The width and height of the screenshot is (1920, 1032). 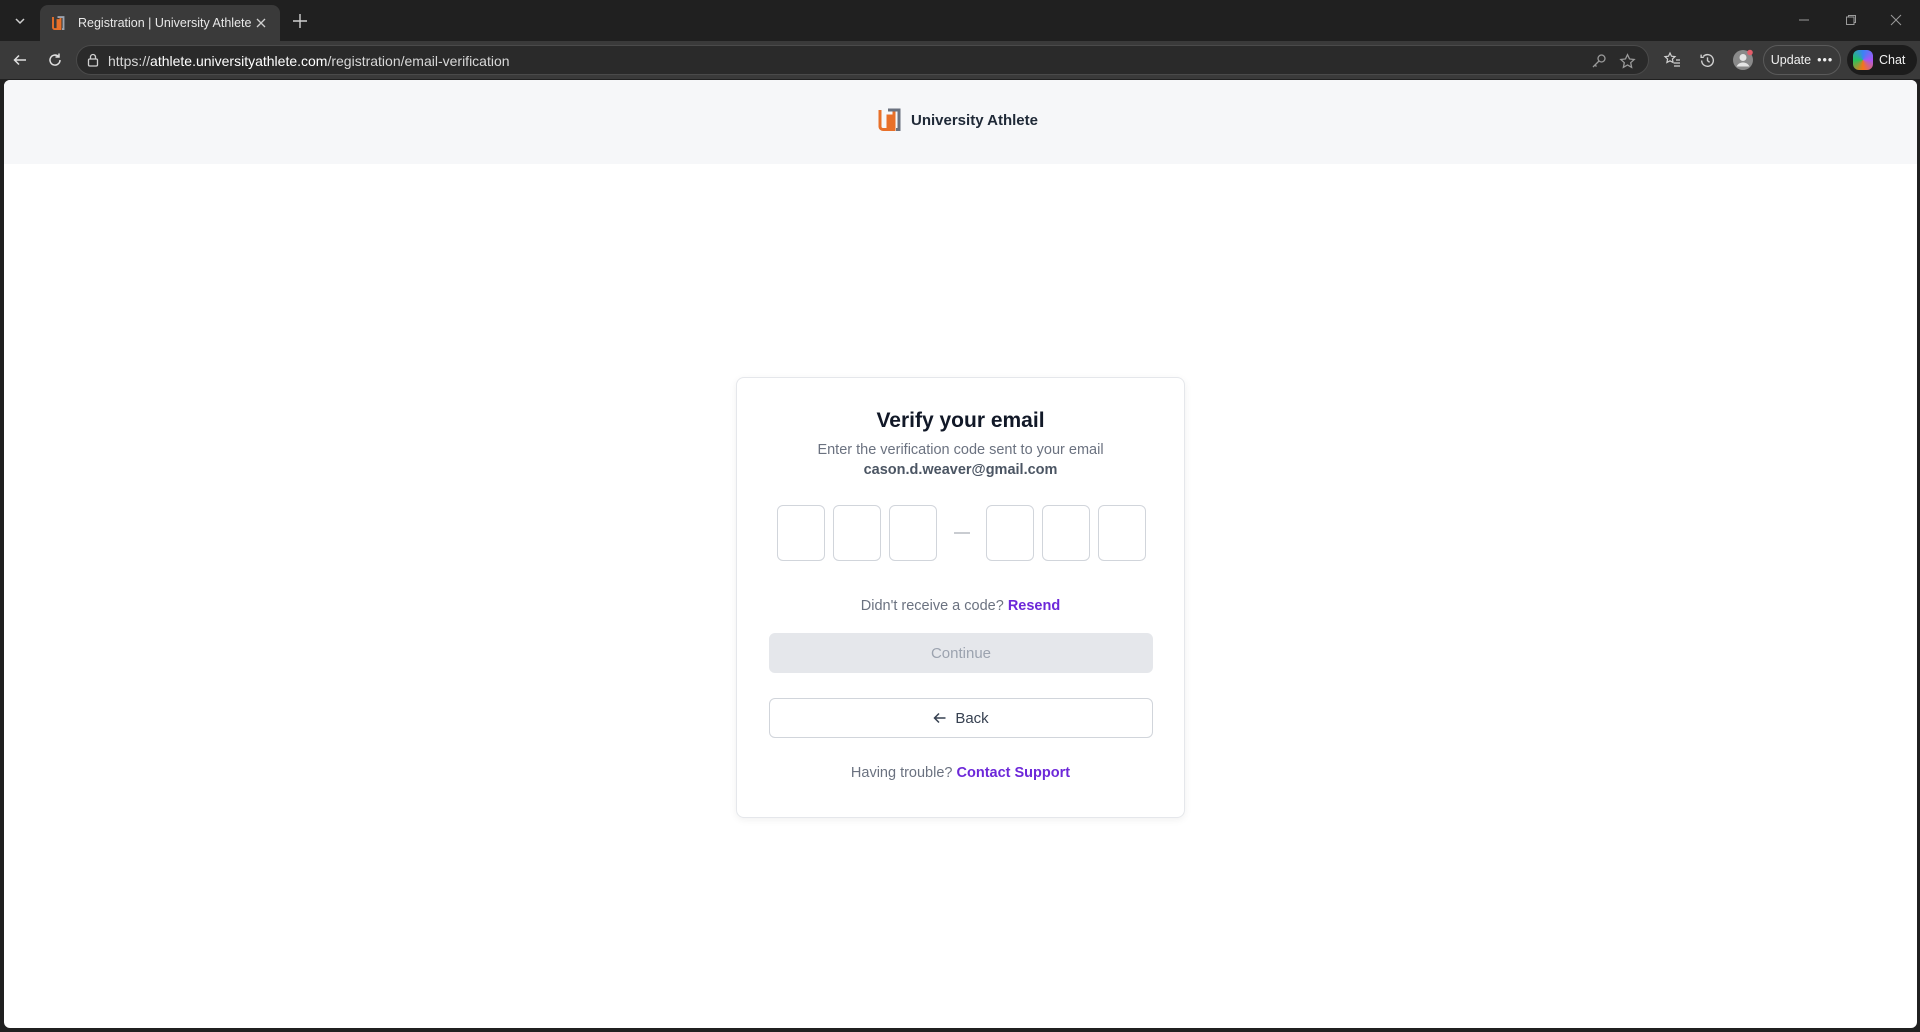 I want to click on code-digit-2-input, so click(x=857, y=533).